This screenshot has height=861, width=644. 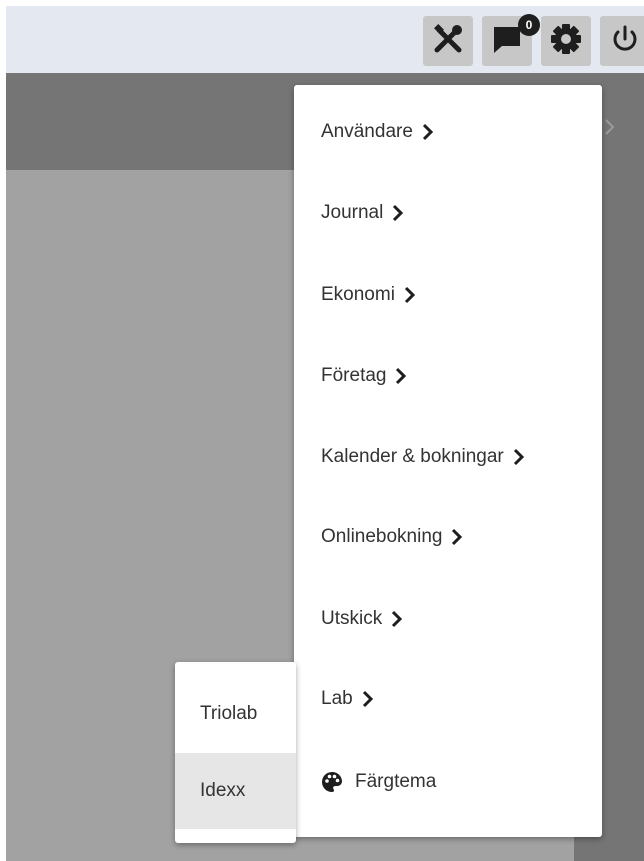 I want to click on tools-icon, so click(x=448, y=41).